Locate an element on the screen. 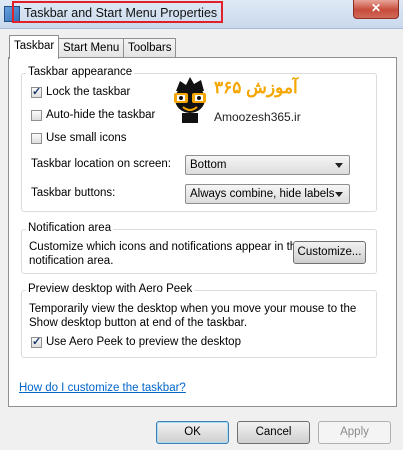 The height and width of the screenshot is (450, 403). ok-button-label: OK is located at coordinates (192, 432).